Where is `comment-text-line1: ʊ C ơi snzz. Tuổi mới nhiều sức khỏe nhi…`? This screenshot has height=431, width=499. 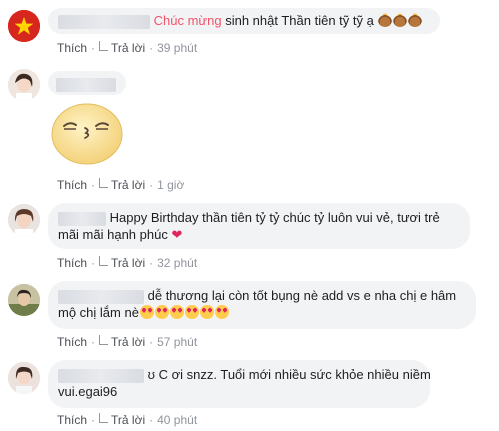 comment-text-line1: ʊ C ơi snzz. Tuổi mới nhiều sức khỏe nhi… is located at coordinates (289, 374).